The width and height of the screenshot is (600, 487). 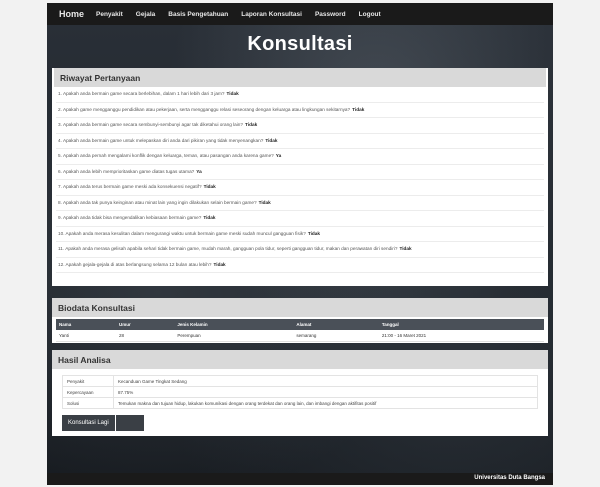 What do you see at coordinates (234, 336) in the screenshot?
I see `cell-jenis-kelamin: Perempuan` at bounding box center [234, 336].